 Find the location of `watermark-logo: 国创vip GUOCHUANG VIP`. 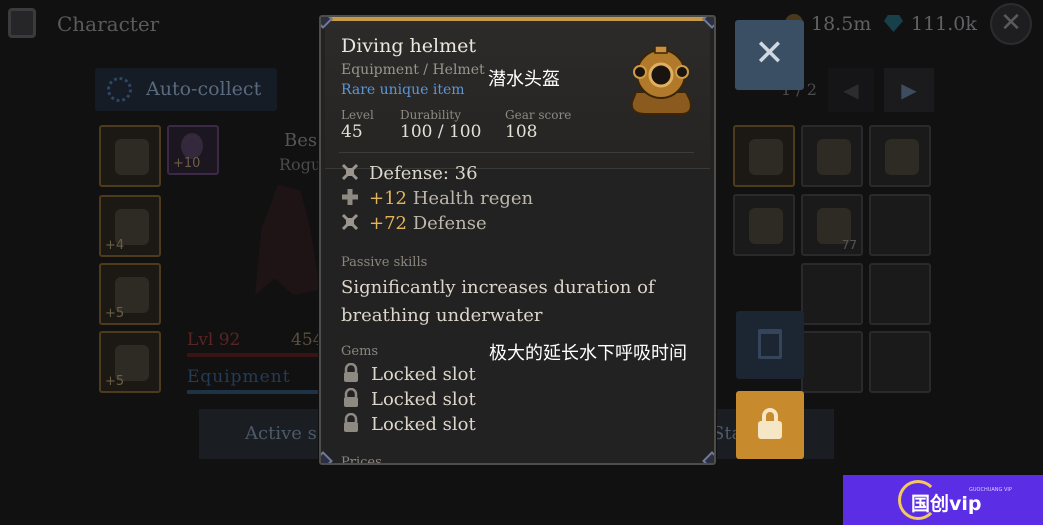

watermark-logo: 国创vip GUOCHUANG VIP is located at coordinates (943, 500).